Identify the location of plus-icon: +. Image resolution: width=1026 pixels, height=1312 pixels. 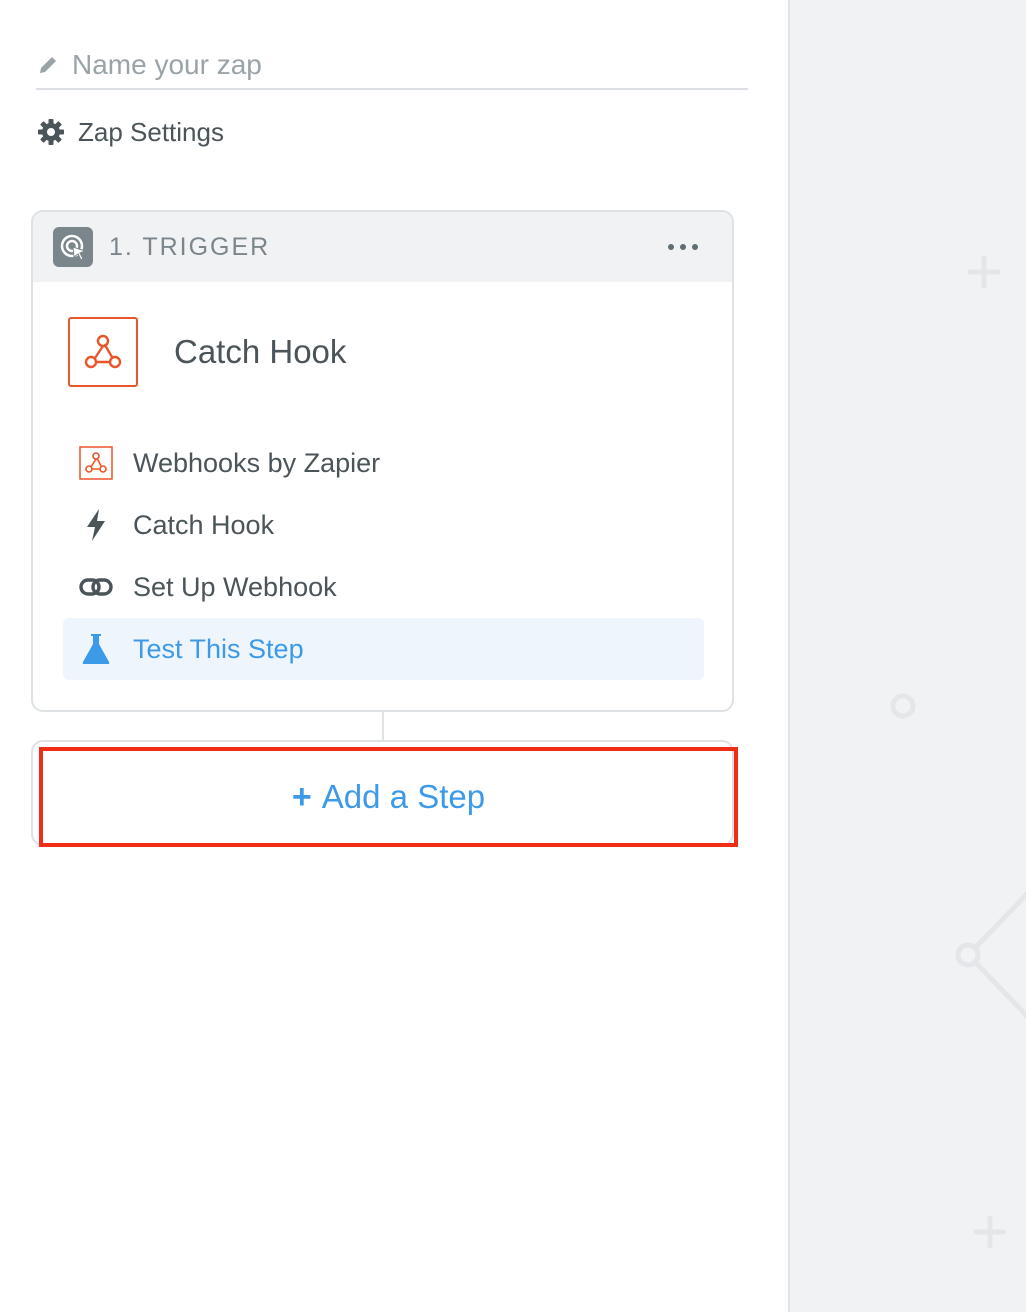
(301, 797).